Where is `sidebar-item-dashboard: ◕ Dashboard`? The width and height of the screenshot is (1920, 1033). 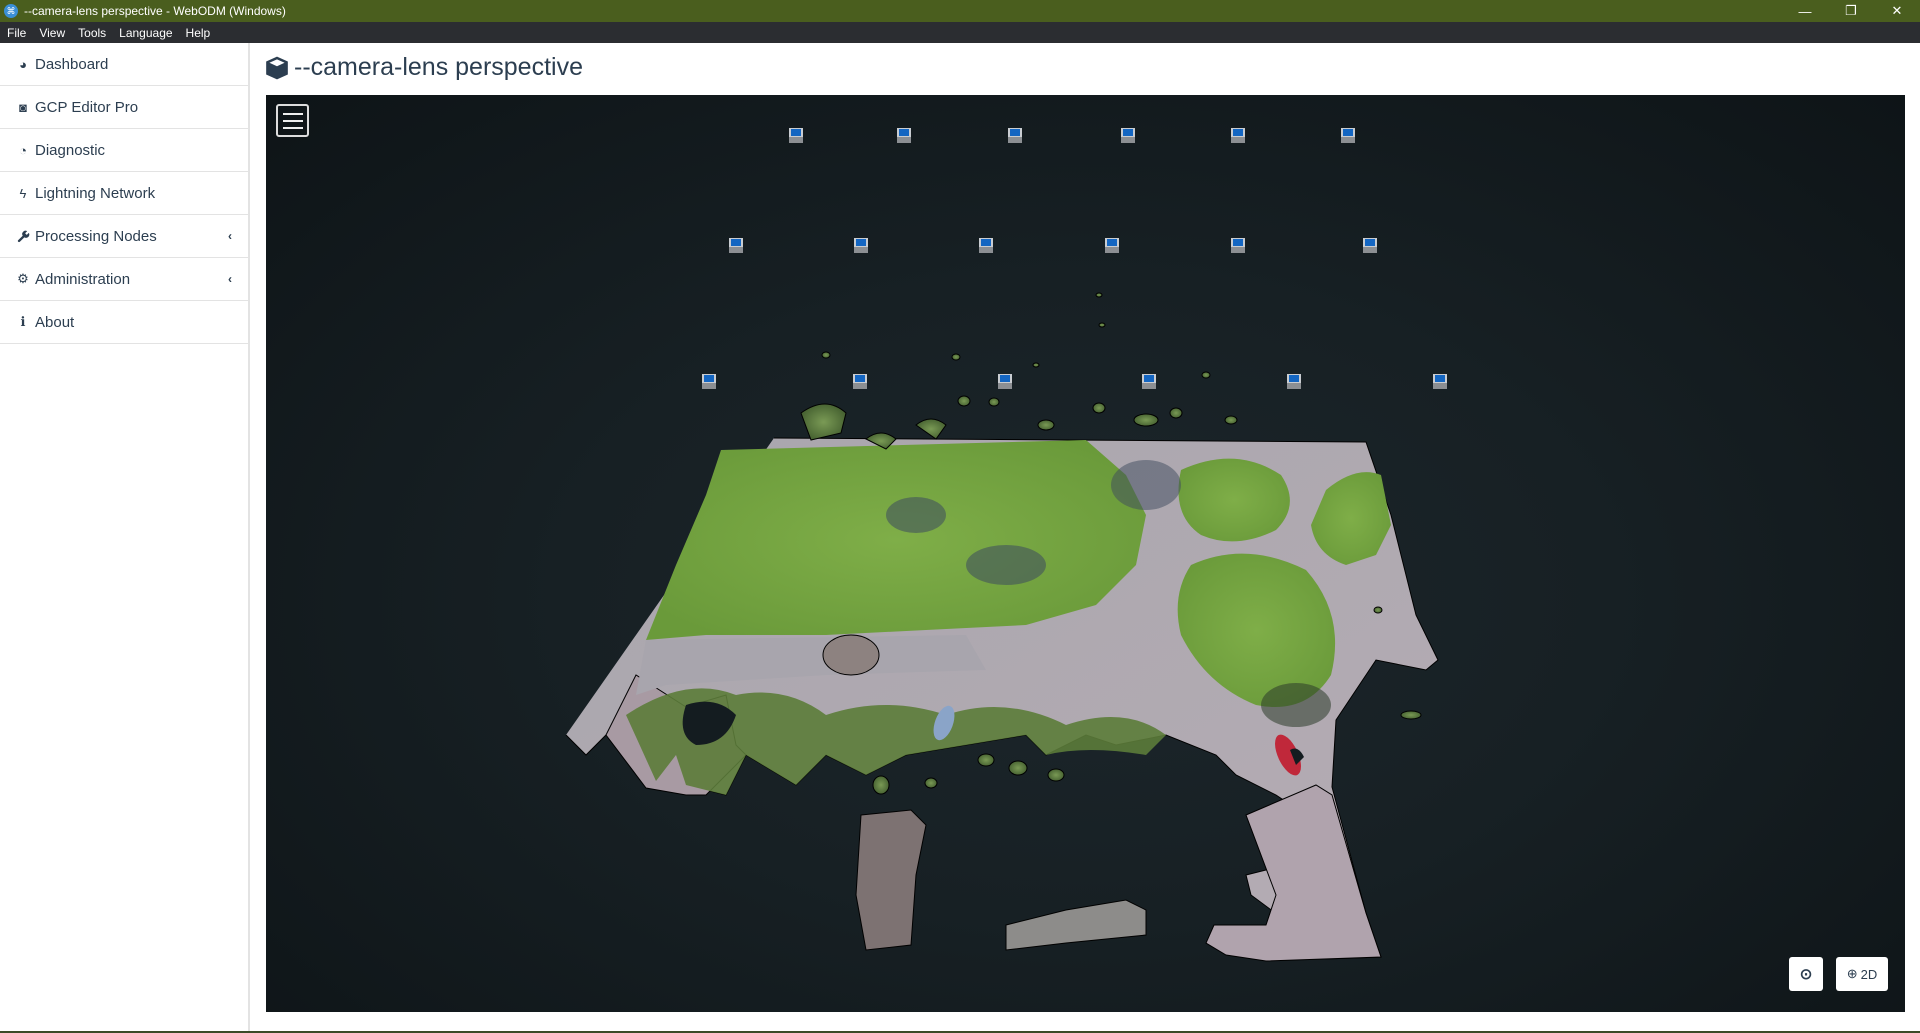
sidebar-item-dashboard: ◕ Dashboard is located at coordinates (124, 64).